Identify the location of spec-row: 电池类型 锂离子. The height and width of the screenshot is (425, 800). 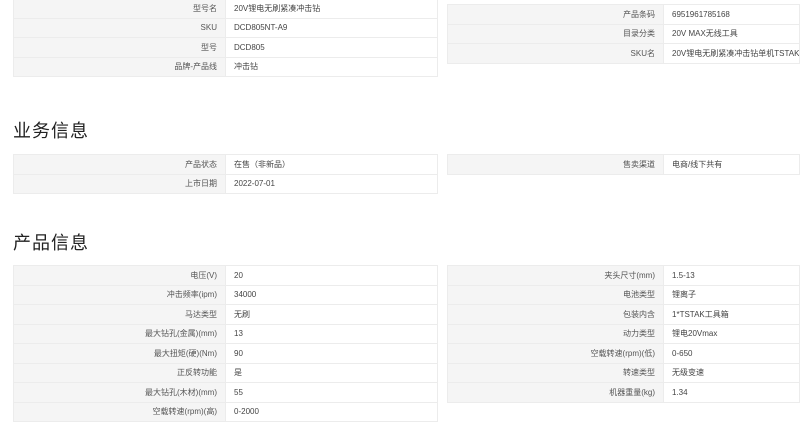
(623, 294).